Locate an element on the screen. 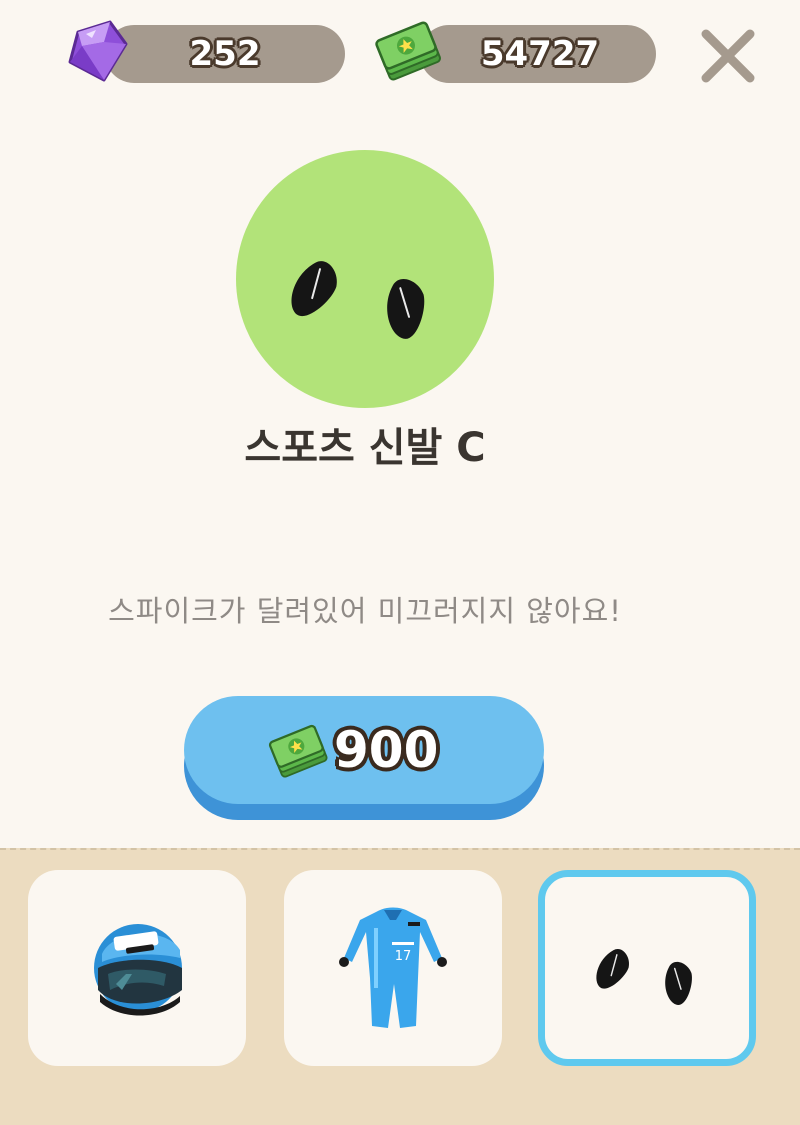  cash-counter: 54727 is located at coordinates (538, 54).